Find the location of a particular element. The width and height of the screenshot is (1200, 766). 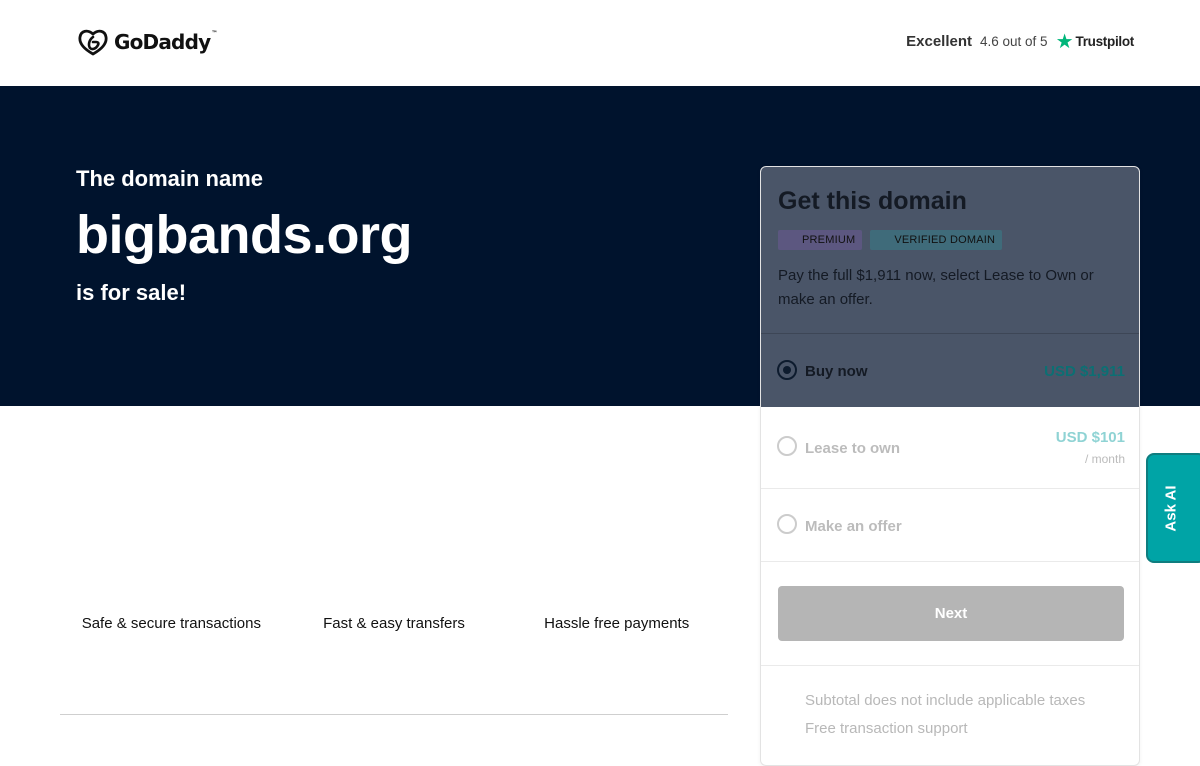

trust-rating-word: Excellent is located at coordinates (939, 41).